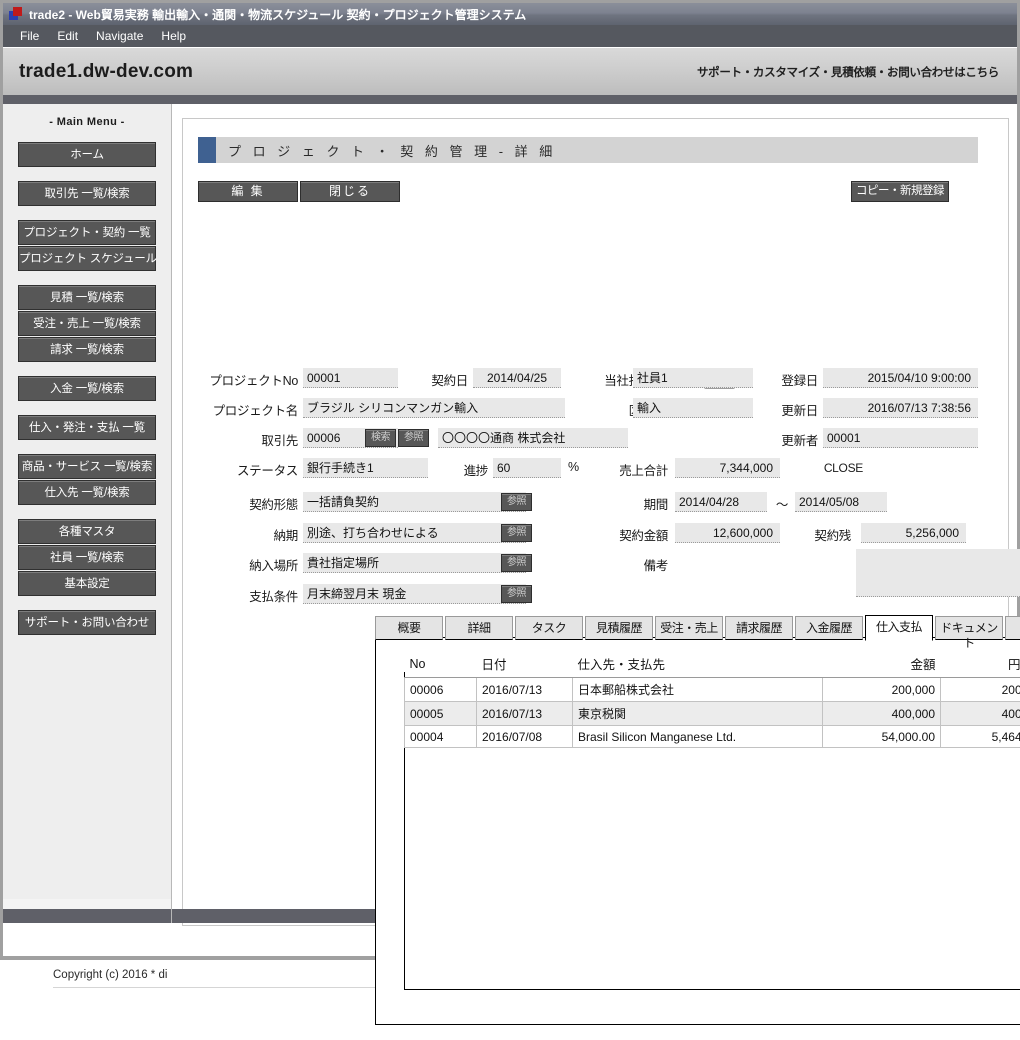 This screenshot has height=1040, width=1020. I want to click on col-supplier: 仕入先・支払先, so click(697, 665).